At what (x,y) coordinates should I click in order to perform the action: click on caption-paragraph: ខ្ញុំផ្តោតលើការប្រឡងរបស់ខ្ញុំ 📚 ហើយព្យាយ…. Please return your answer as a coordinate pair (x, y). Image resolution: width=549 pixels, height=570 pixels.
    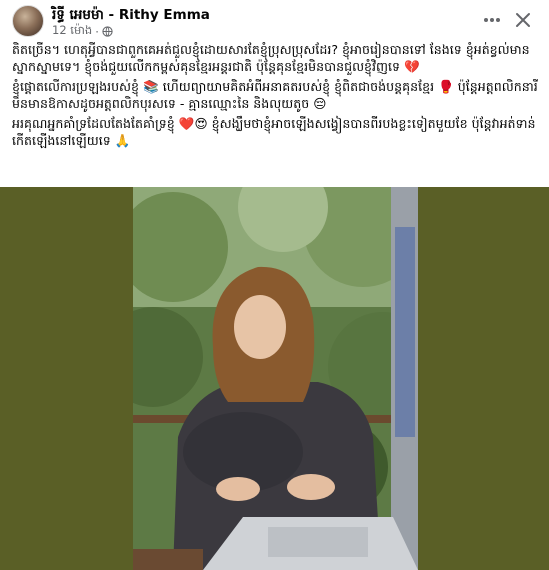
    Looking at the image, I should click on (275, 95).